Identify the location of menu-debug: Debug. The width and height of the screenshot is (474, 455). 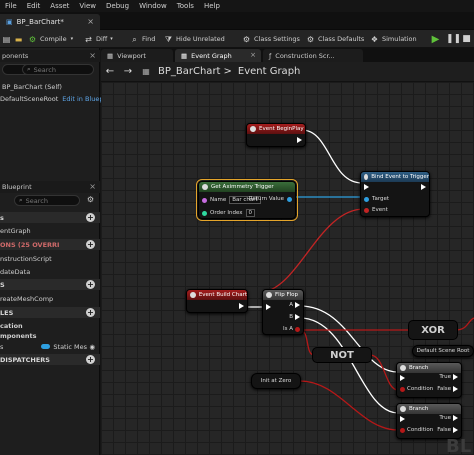
(117, 6).